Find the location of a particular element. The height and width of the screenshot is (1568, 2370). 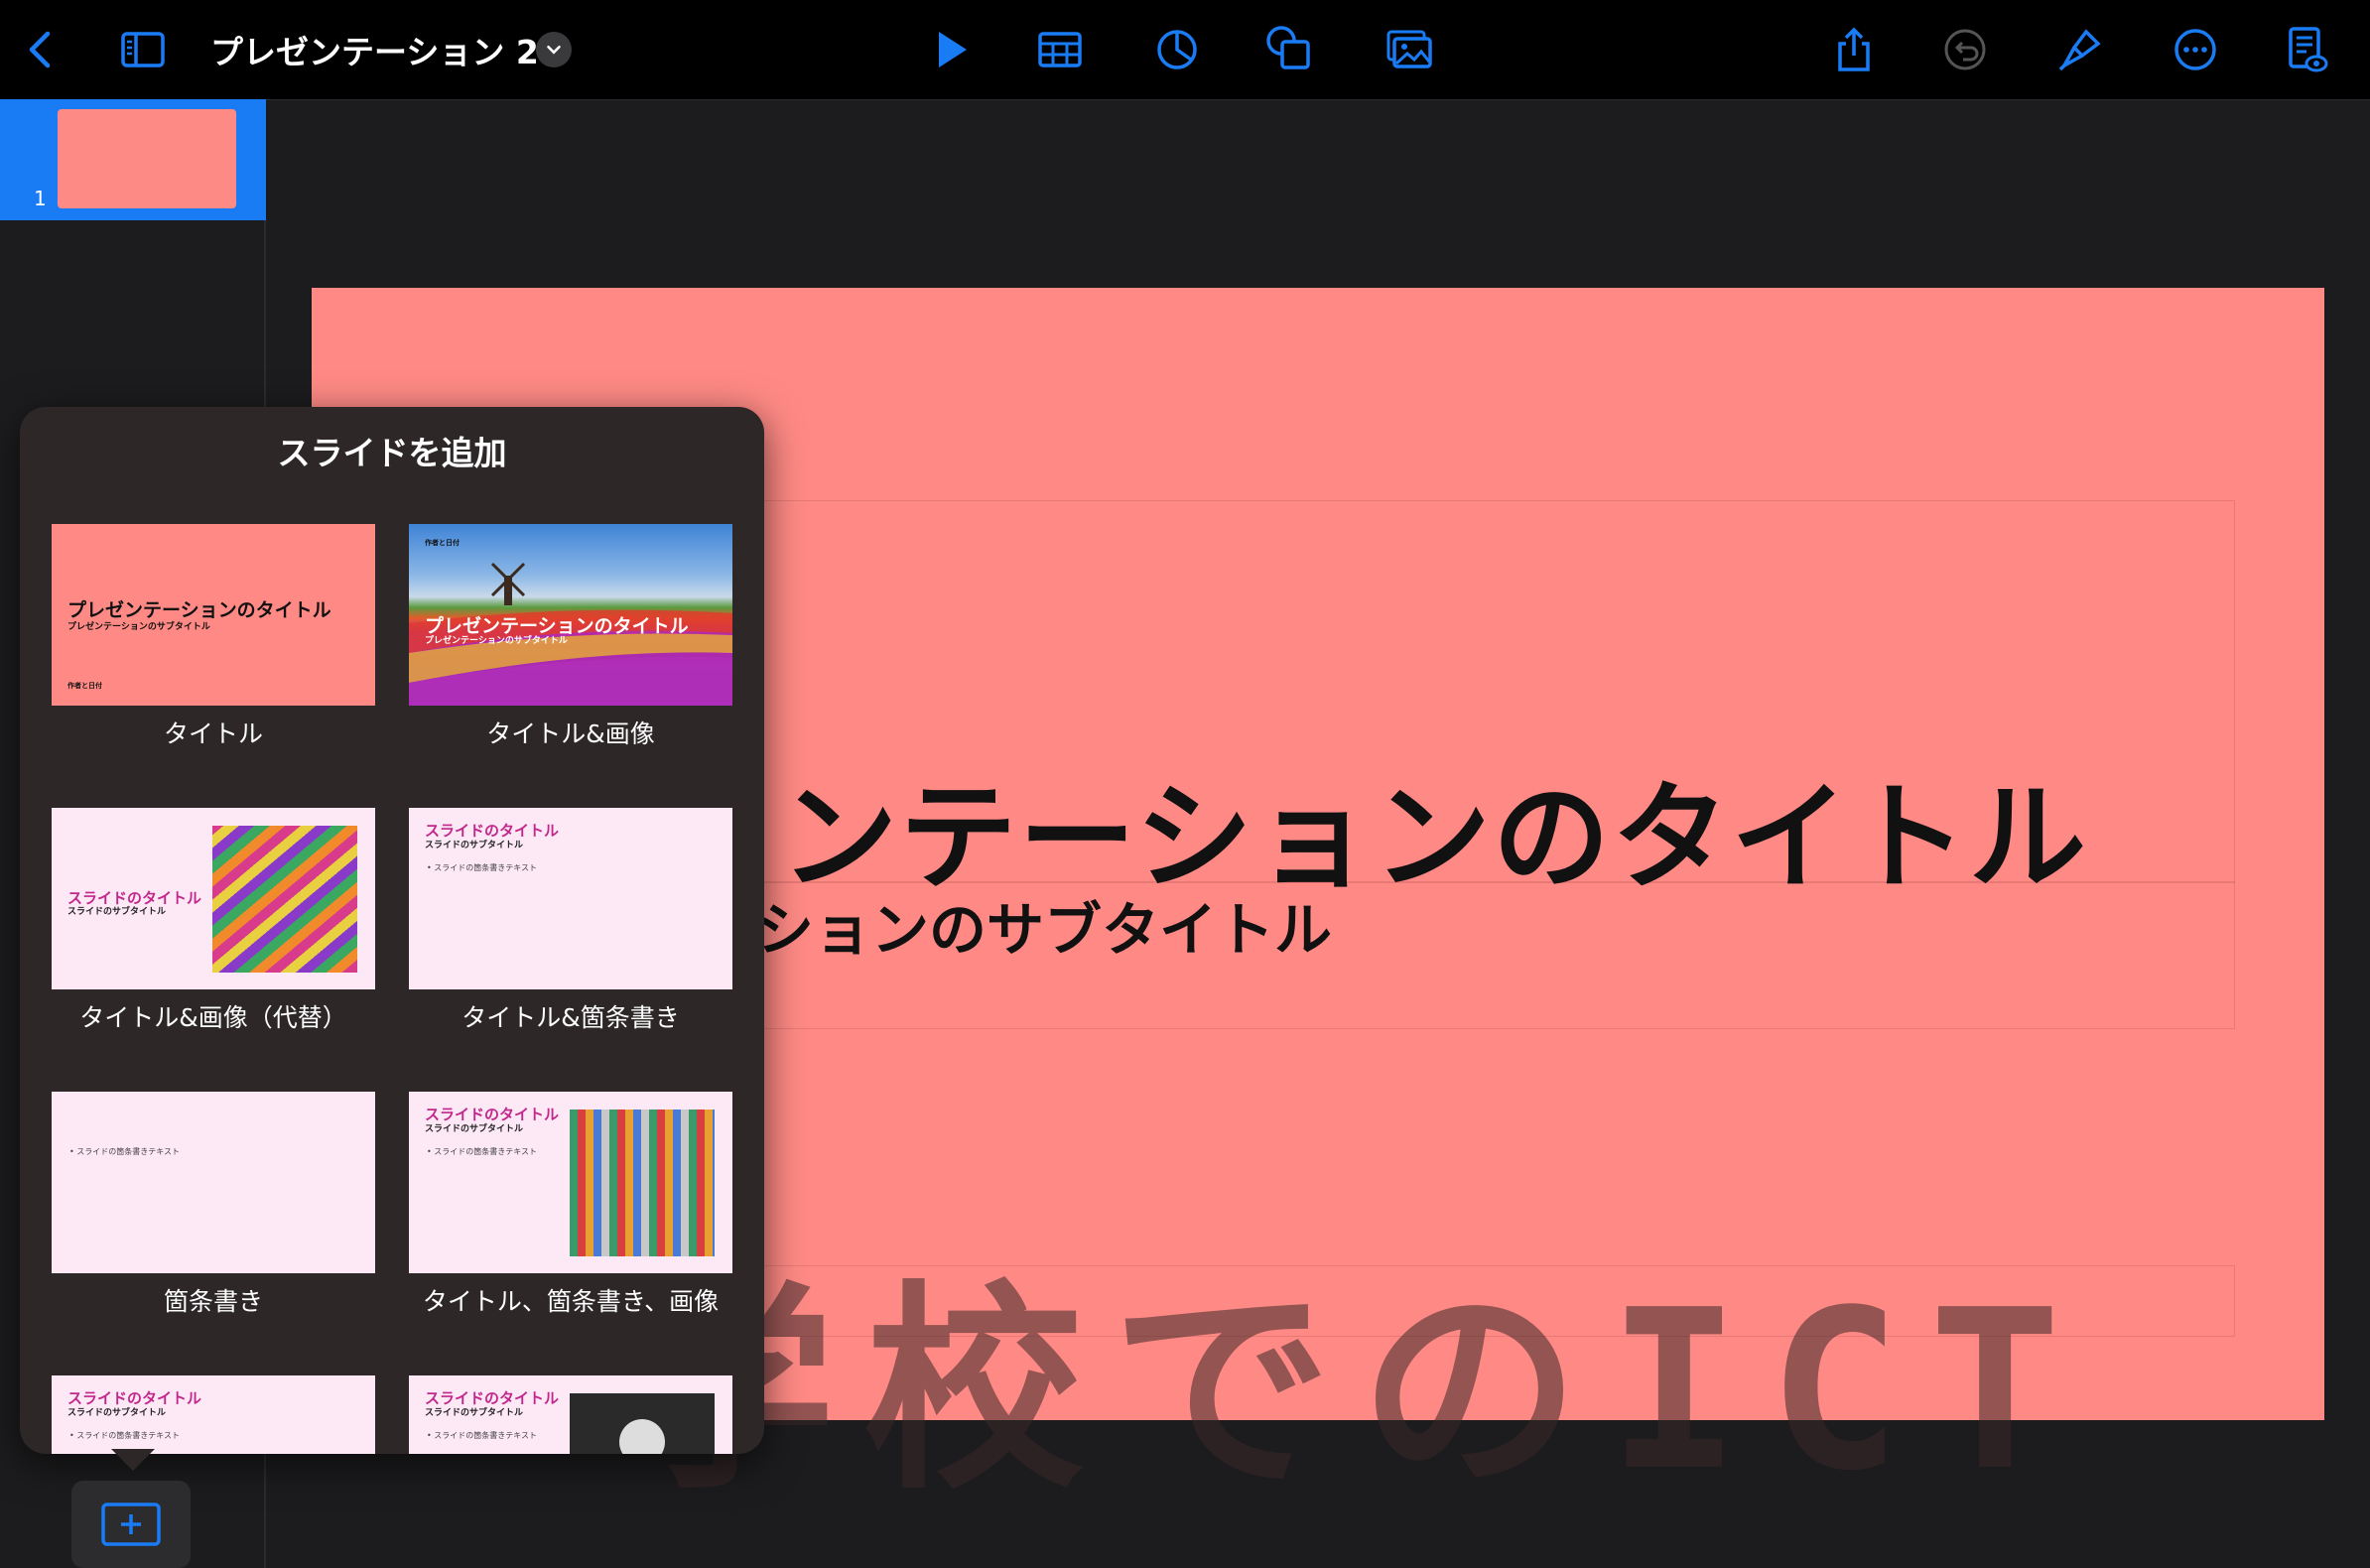

title-chevron-icon is located at coordinates (554, 49).